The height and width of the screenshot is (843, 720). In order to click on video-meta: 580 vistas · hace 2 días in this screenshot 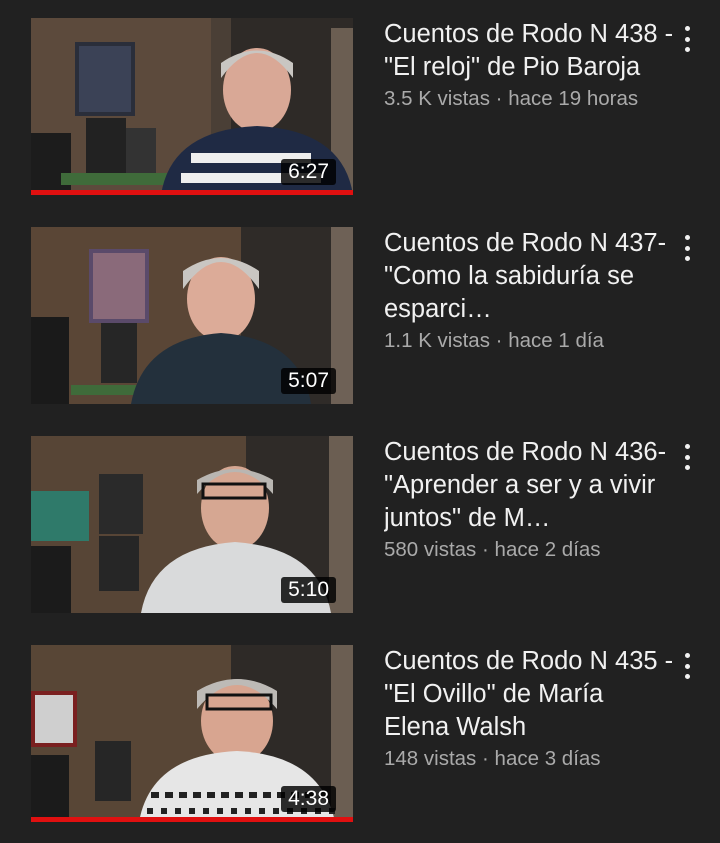, I will do `click(529, 550)`.